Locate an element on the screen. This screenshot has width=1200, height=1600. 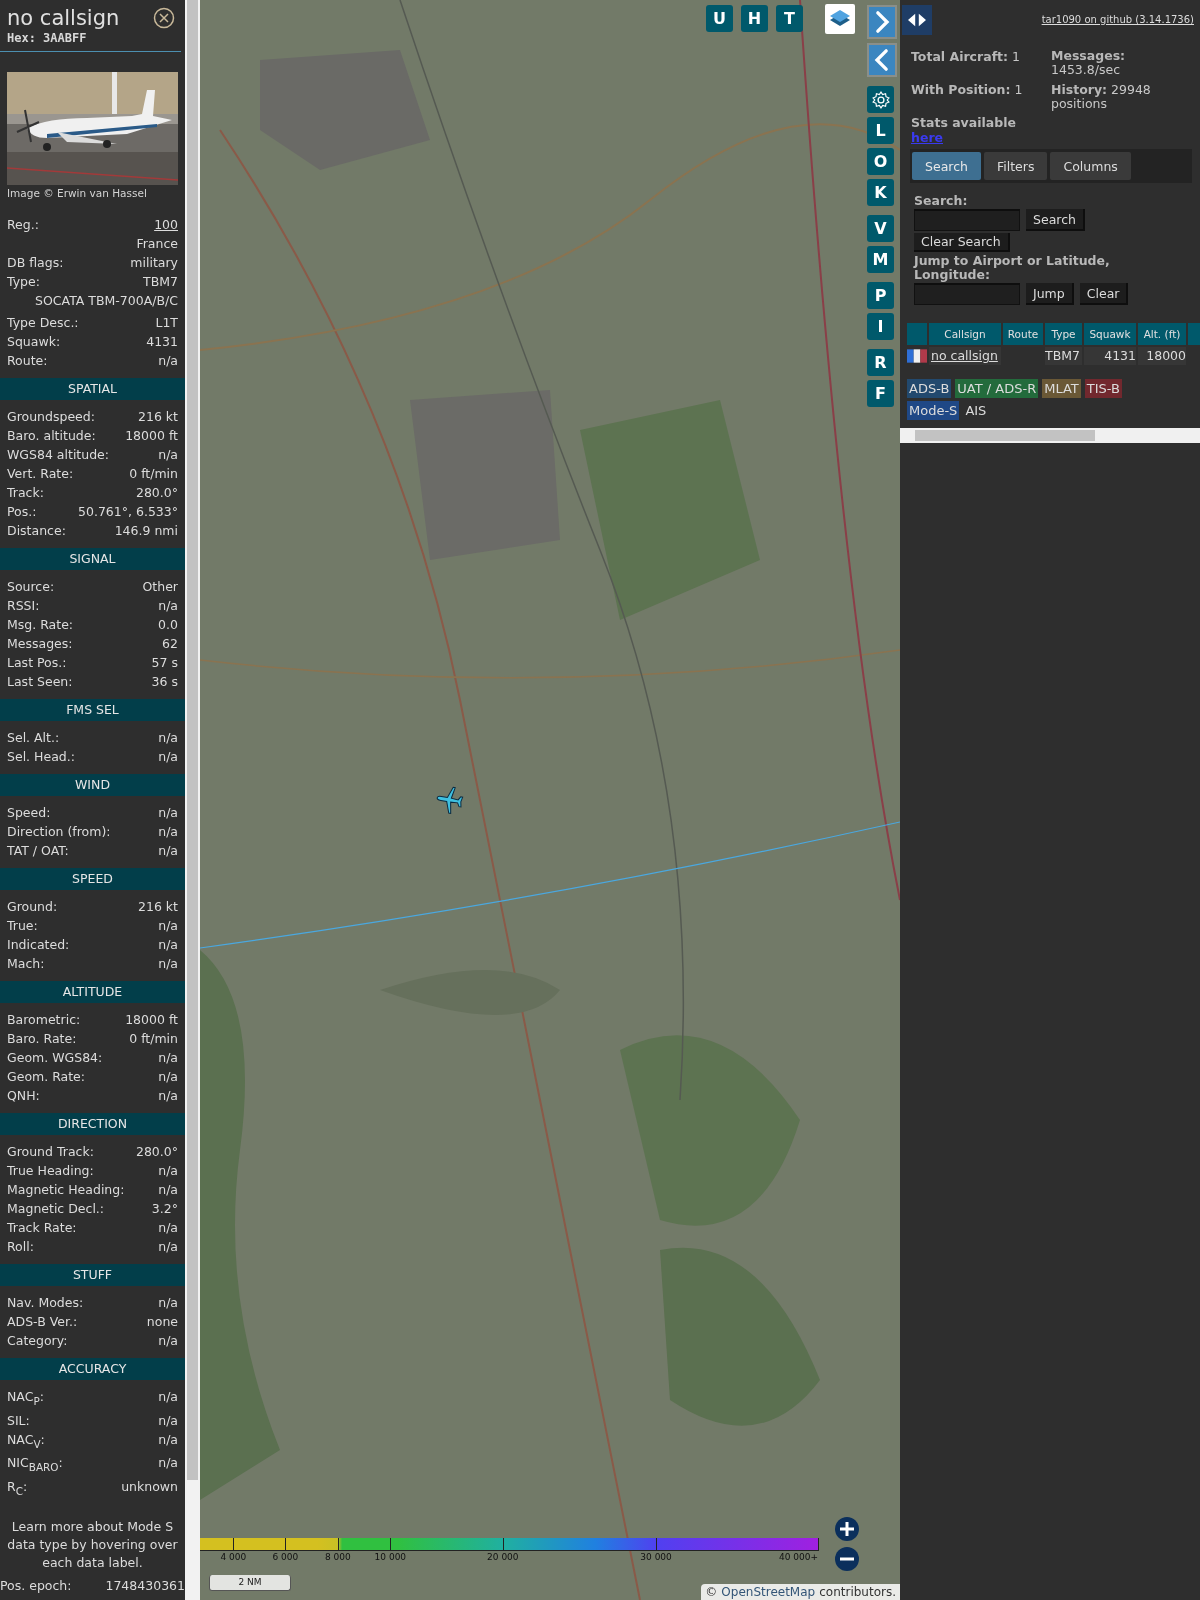
section-header: STUFF is located at coordinates (92, 1275).